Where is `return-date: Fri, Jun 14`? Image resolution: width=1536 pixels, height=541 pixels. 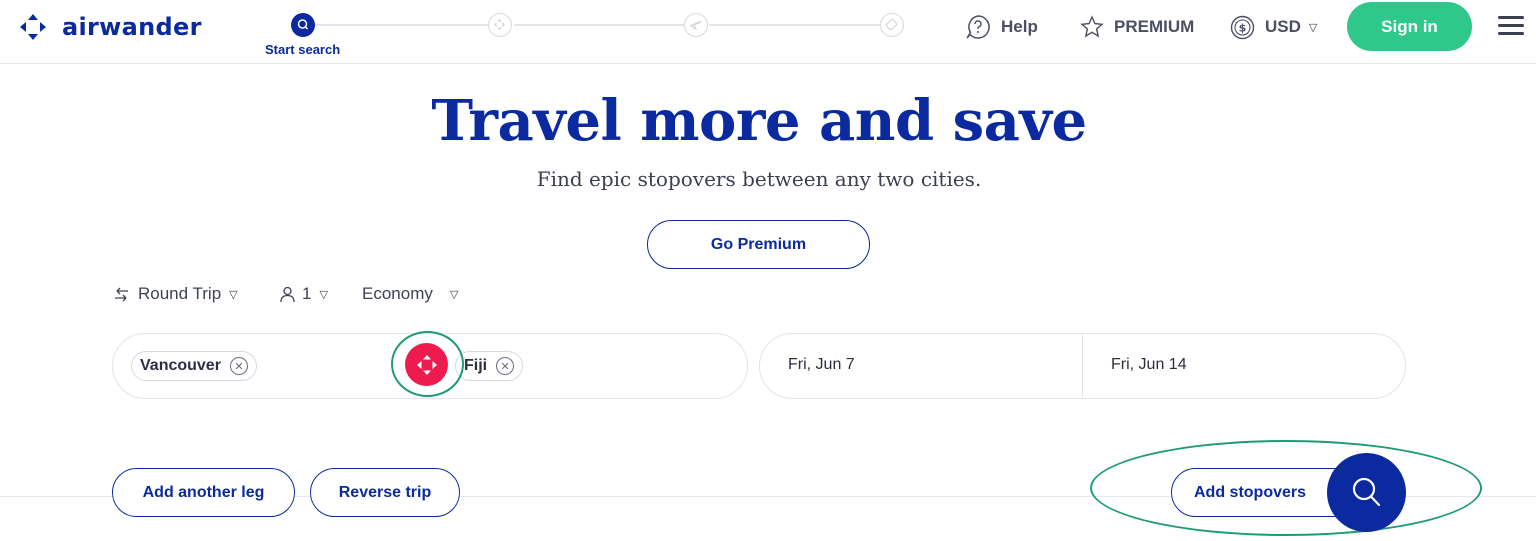 return-date: Fri, Jun 14 is located at coordinates (1149, 365).